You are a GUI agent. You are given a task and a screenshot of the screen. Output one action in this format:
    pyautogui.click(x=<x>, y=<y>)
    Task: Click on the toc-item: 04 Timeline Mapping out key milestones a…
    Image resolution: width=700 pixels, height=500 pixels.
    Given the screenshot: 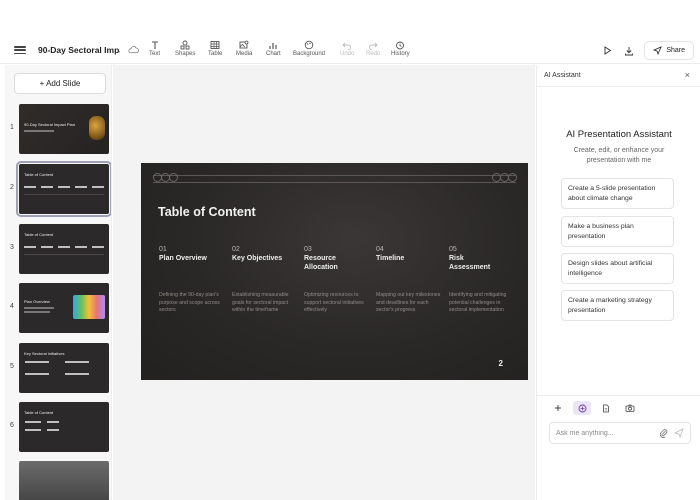 What is the action you would take?
    pyautogui.click(x=411, y=280)
    